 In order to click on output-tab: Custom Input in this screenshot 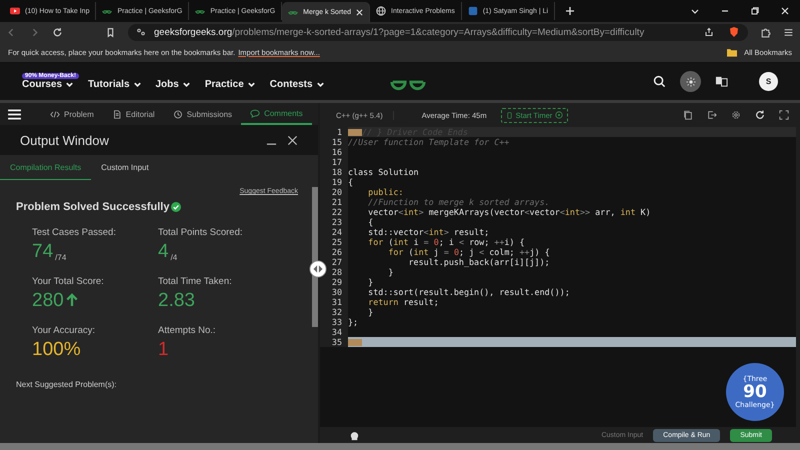, I will do `click(125, 167)`.